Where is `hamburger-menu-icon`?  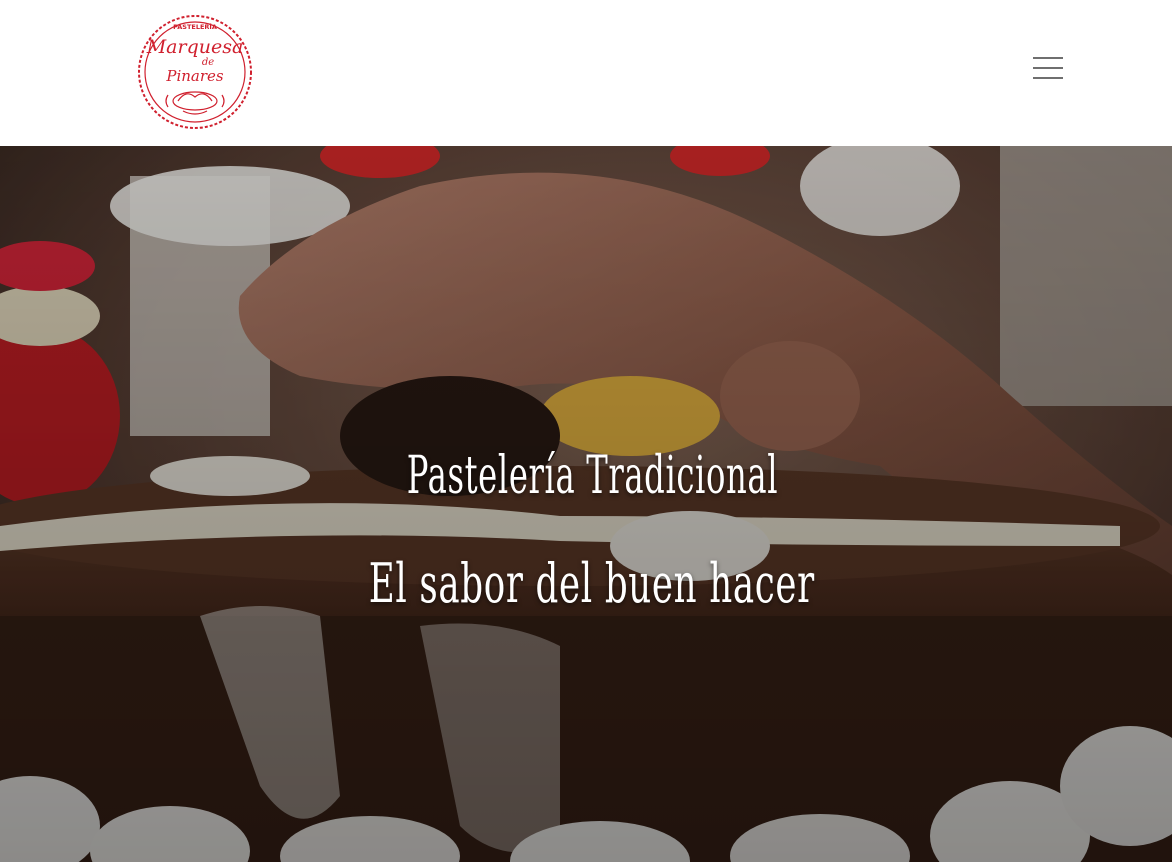 hamburger-menu-icon is located at coordinates (1048, 68).